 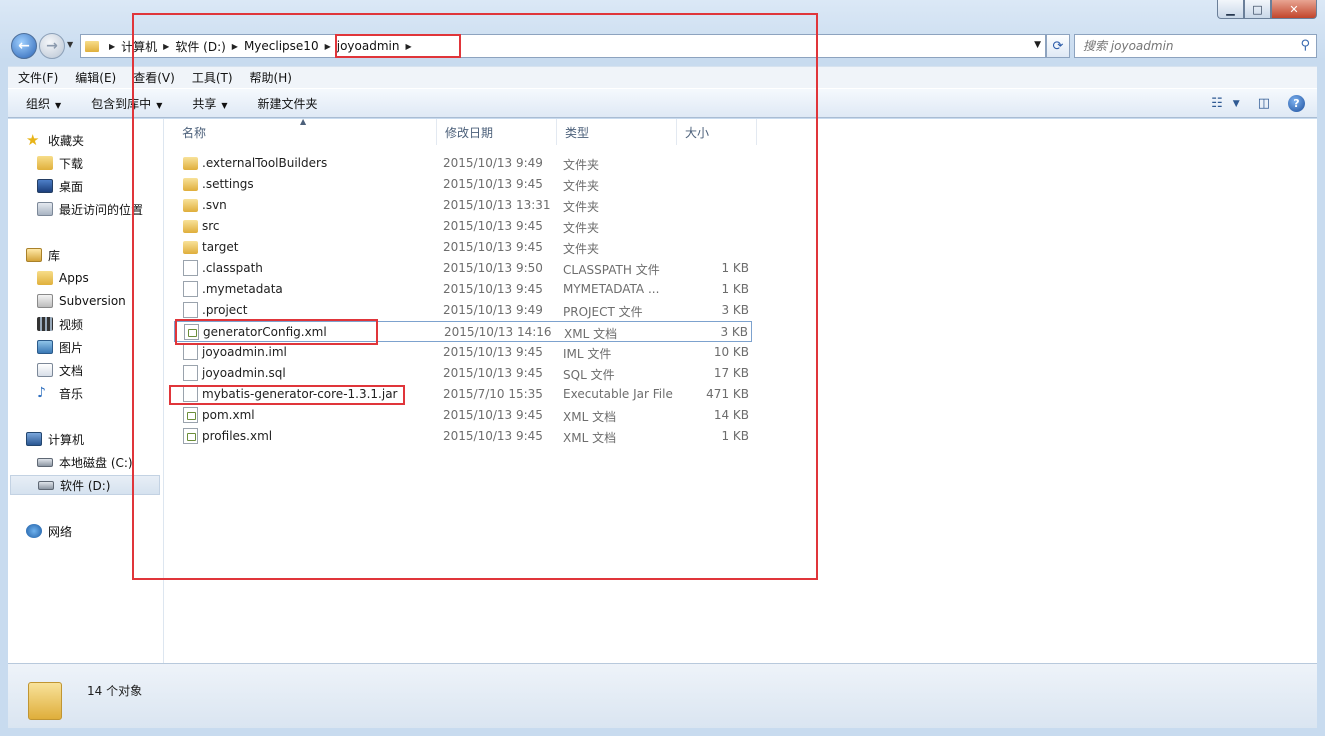 I want to click on column-size-label: 大小, so click(x=697, y=133).